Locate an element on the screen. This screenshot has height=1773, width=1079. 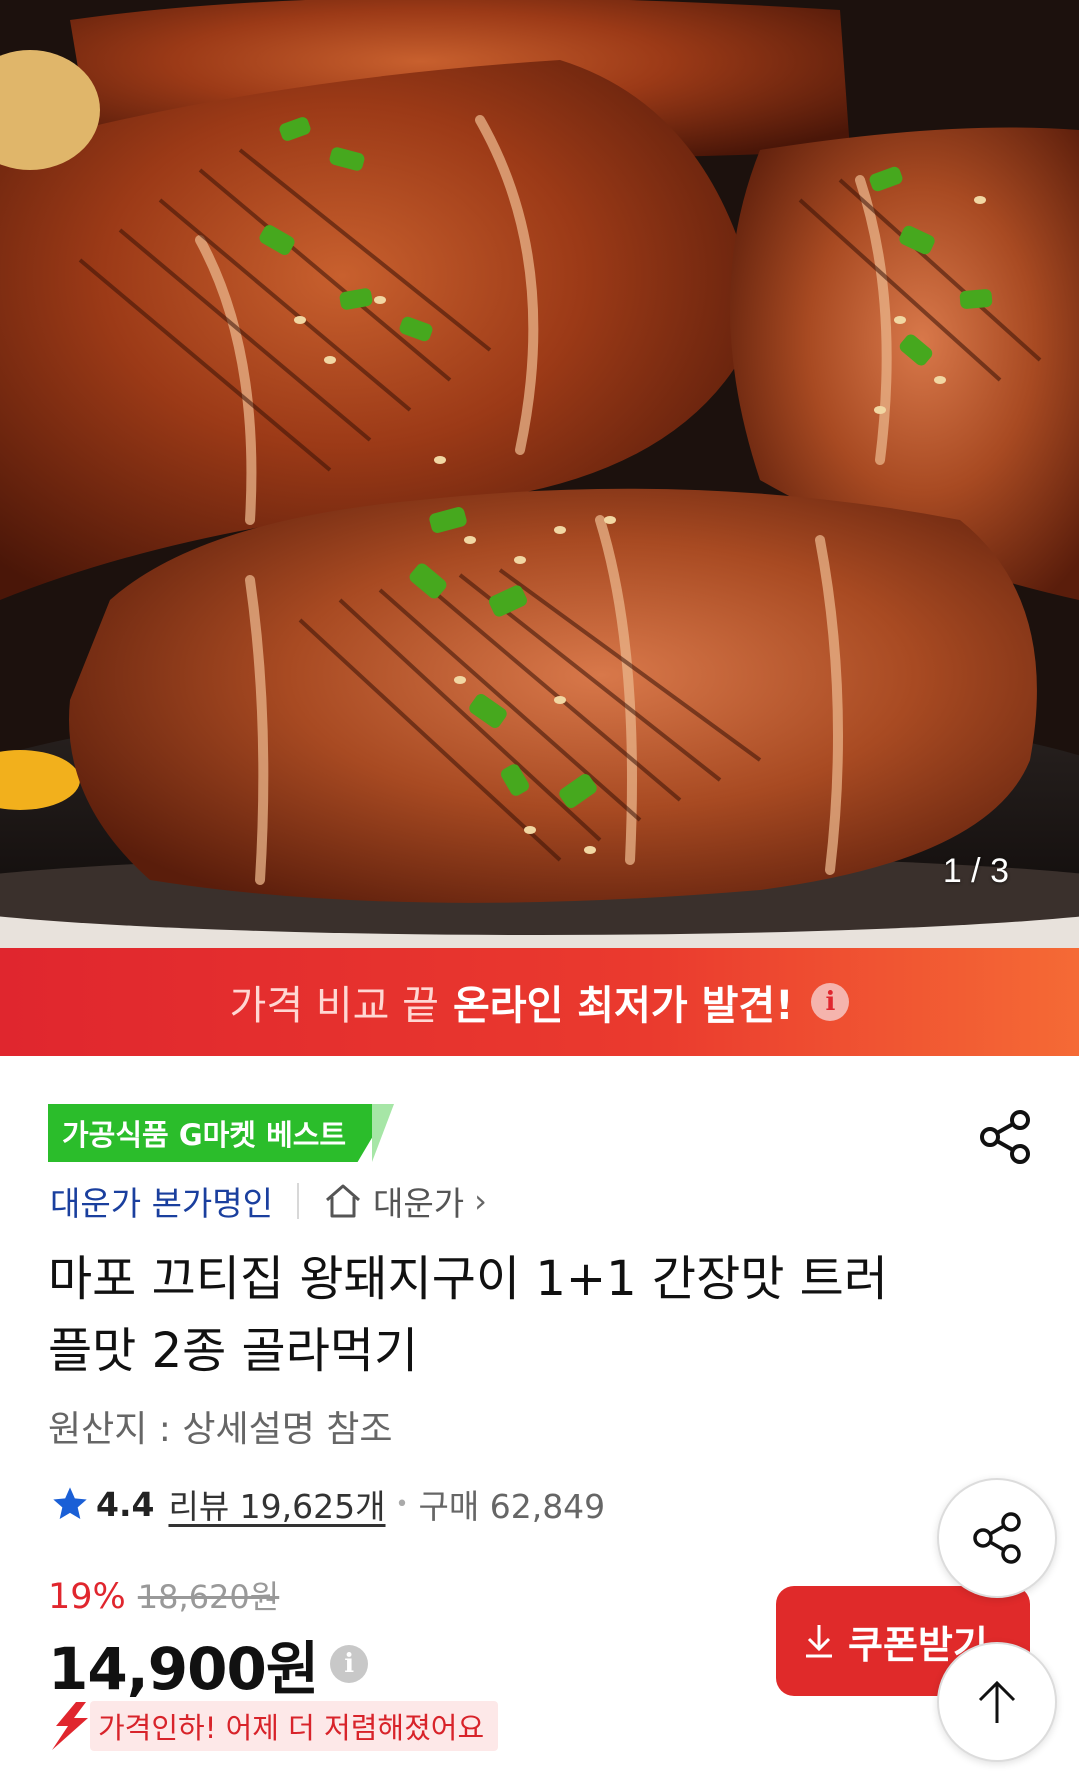
banner-text-bold: 온라인 최저가 발견! is located at coordinates (623, 1006).